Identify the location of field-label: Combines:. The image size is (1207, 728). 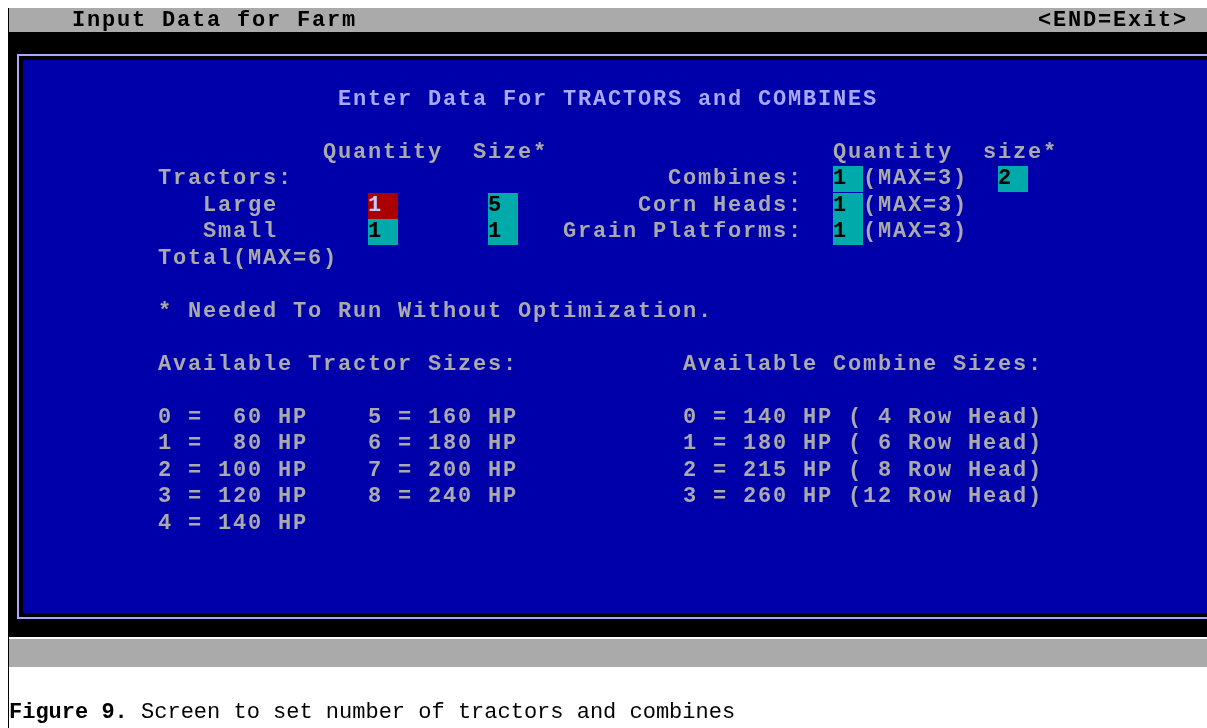
(735, 179).